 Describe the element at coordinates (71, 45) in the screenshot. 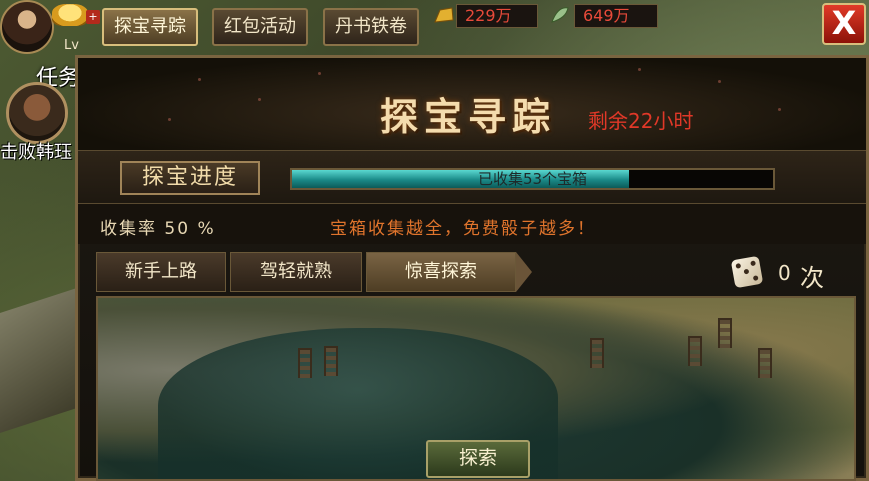

I see `player-level: Lv` at that location.